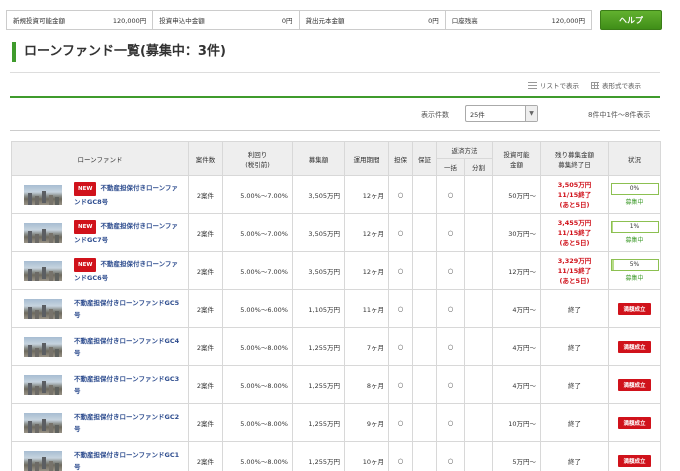 The image size is (680, 471). I want to click on new-badge: NEW, so click(85, 226).